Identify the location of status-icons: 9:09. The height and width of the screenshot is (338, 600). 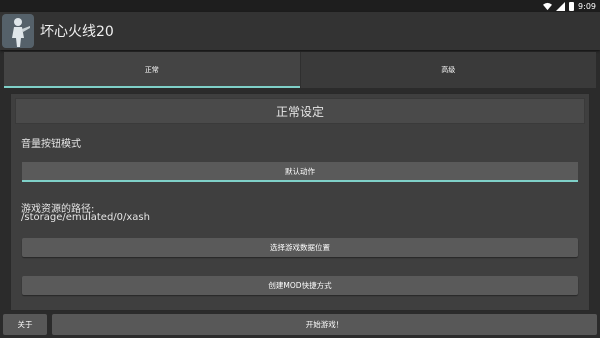
(569, 6).